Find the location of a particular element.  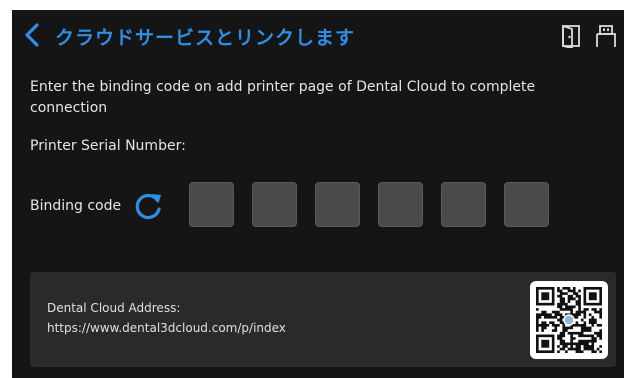

usb-icon is located at coordinates (606, 36).